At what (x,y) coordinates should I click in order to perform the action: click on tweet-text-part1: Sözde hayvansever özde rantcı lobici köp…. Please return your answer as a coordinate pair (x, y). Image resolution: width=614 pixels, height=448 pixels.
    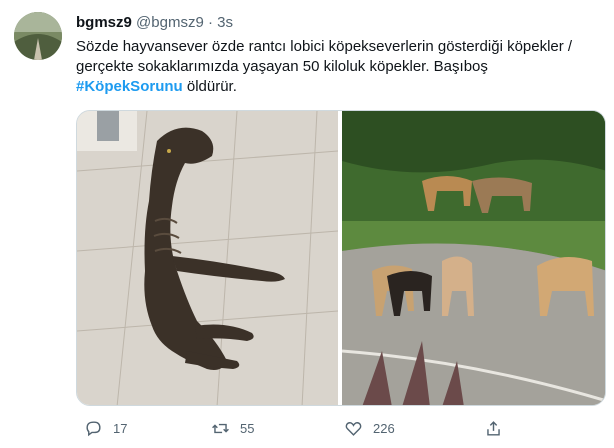
    Looking at the image, I should click on (324, 56).